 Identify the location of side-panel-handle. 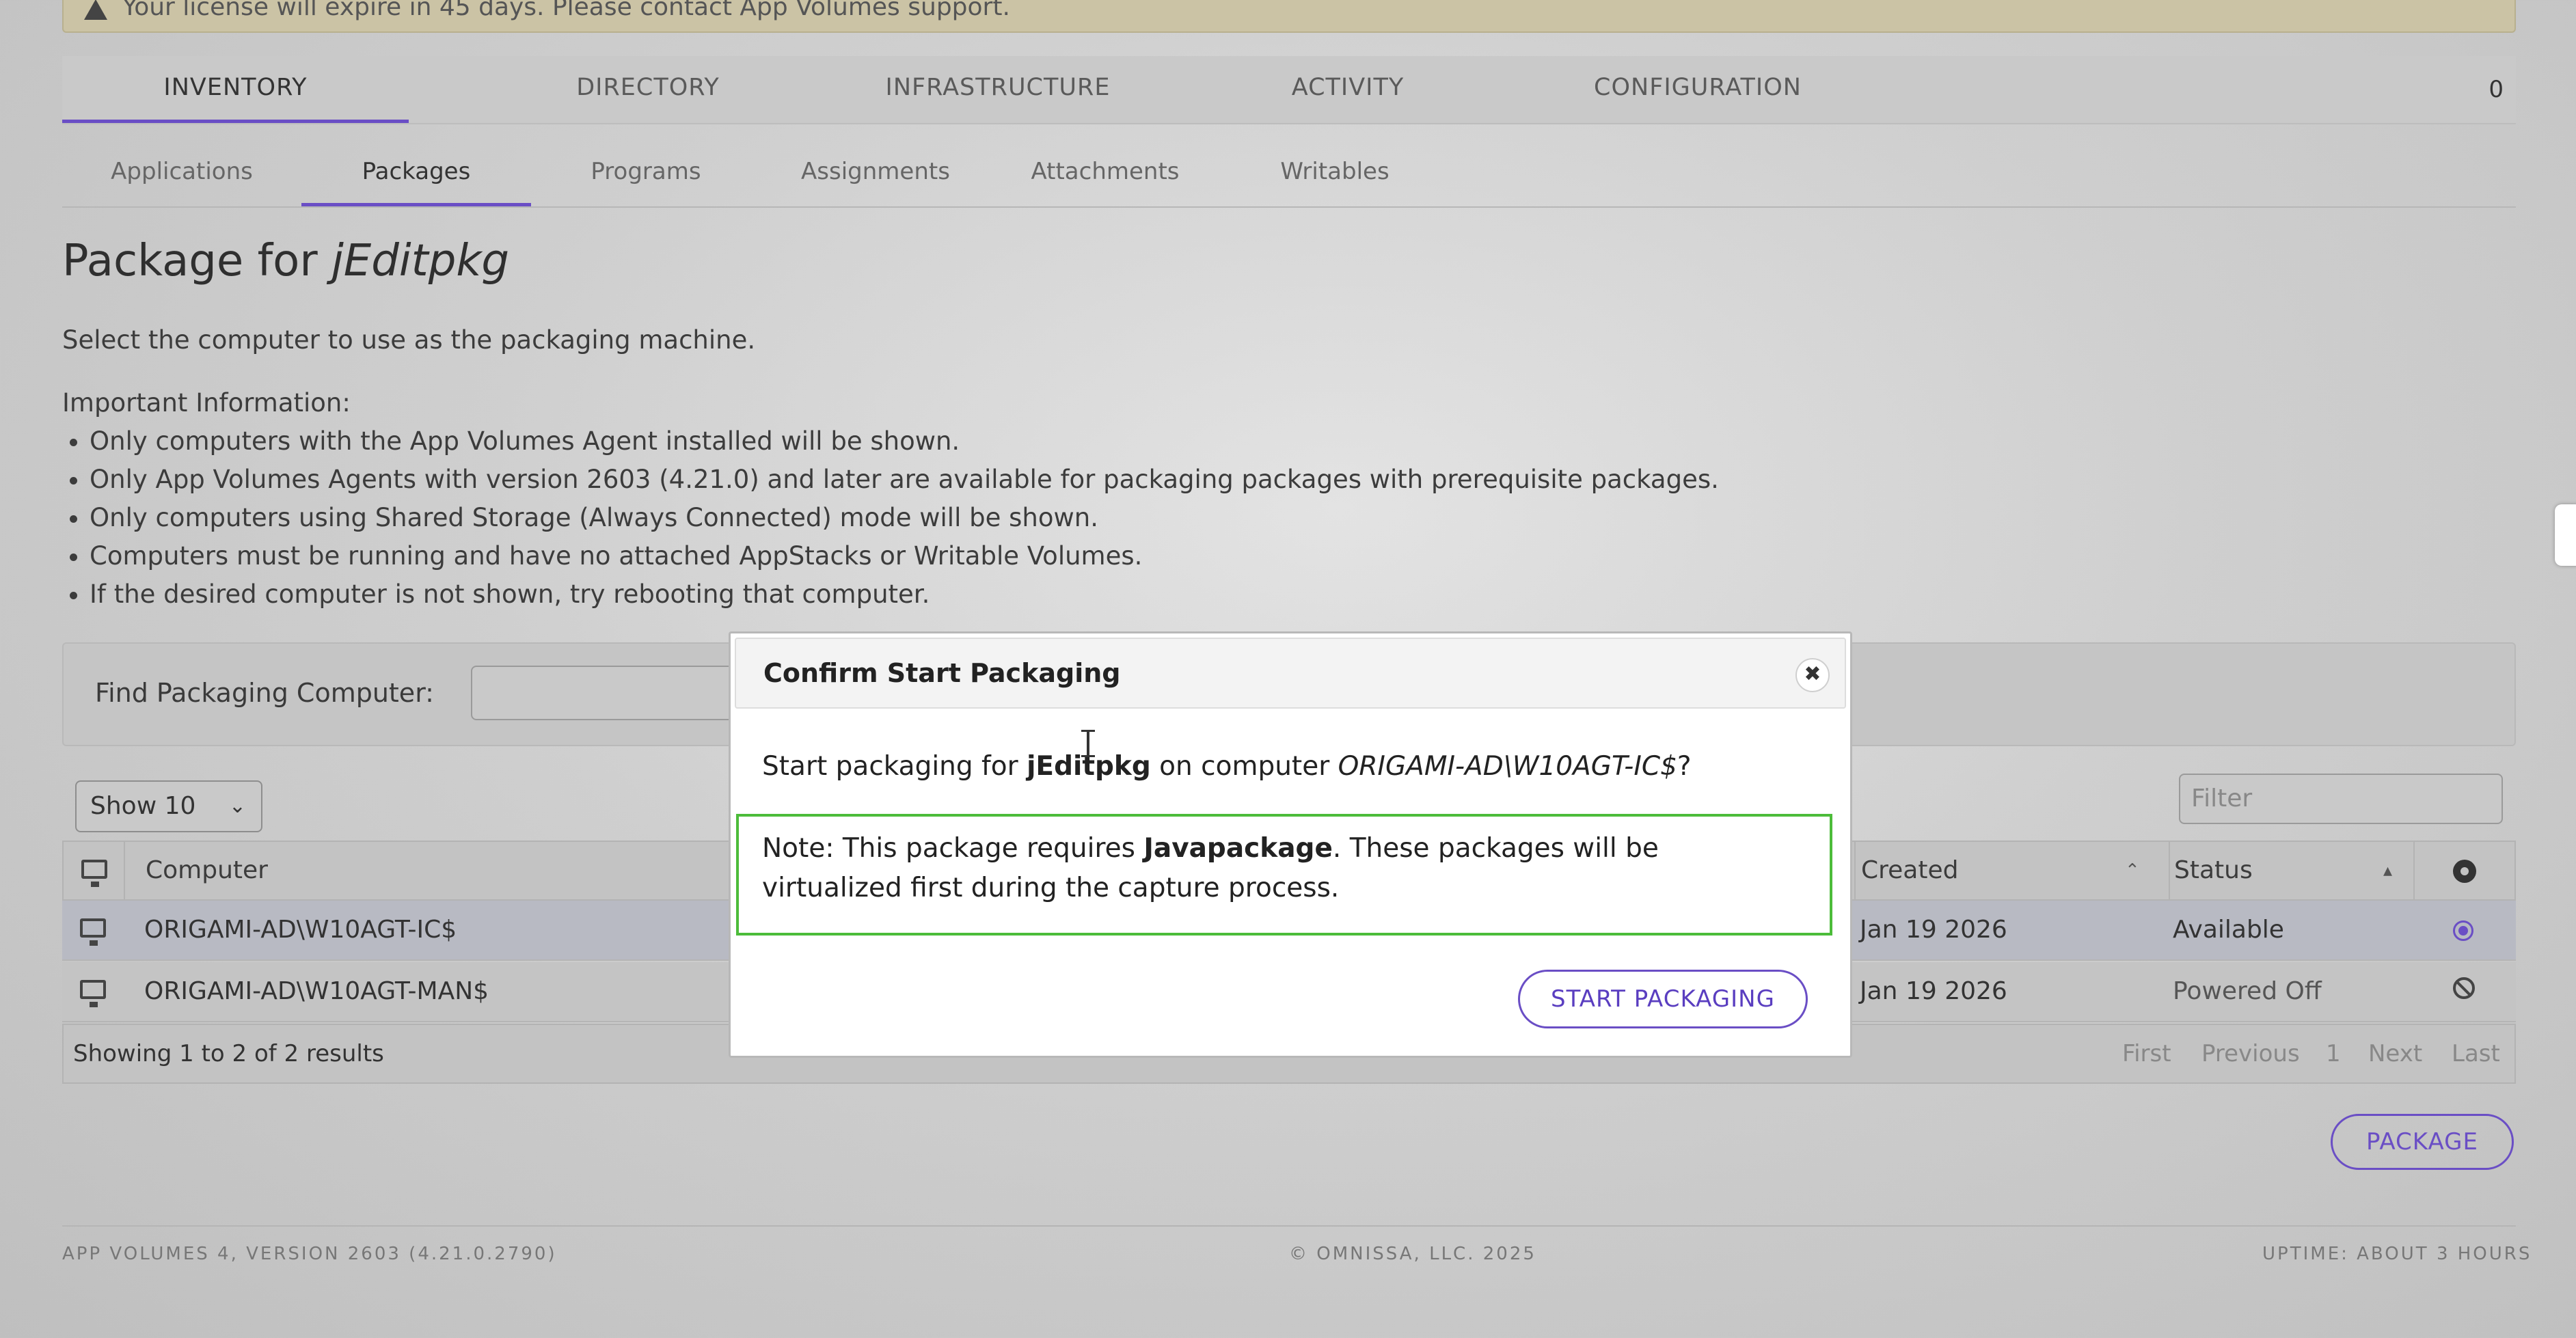
(2565, 535).